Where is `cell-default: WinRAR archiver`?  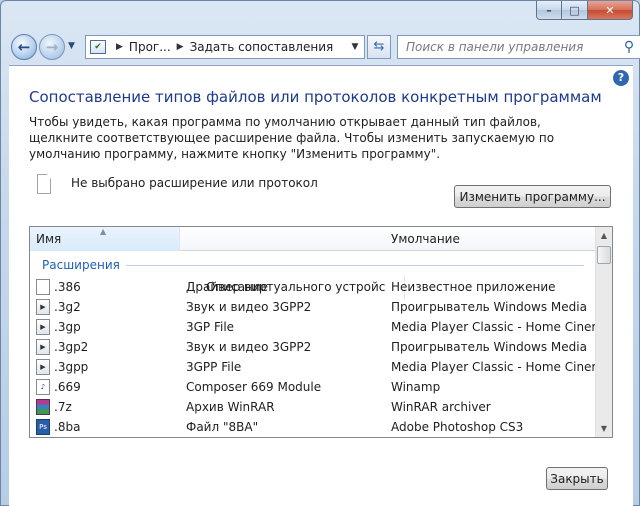 cell-default: WinRAR archiver is located at coordinates (441, 407).